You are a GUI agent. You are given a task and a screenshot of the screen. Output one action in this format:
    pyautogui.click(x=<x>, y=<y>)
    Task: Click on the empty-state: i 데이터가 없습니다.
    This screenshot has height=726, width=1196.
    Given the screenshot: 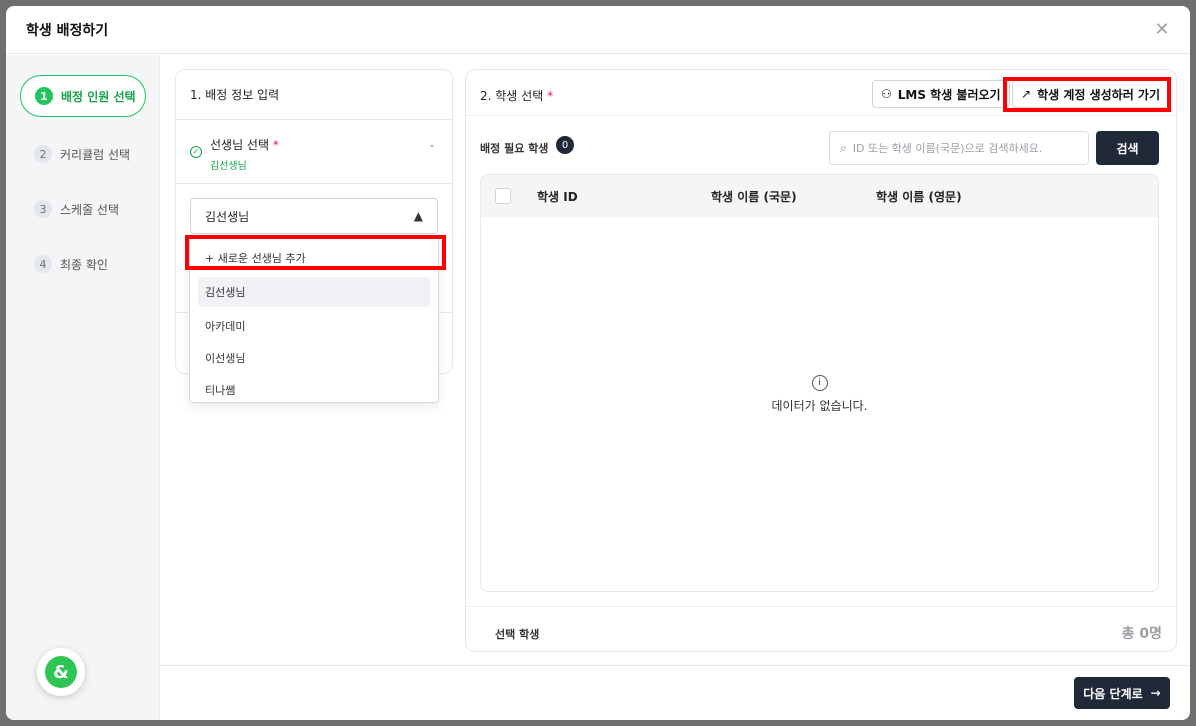 What is the action you would take?
    pyautogui.click(x=819, y=394)
    